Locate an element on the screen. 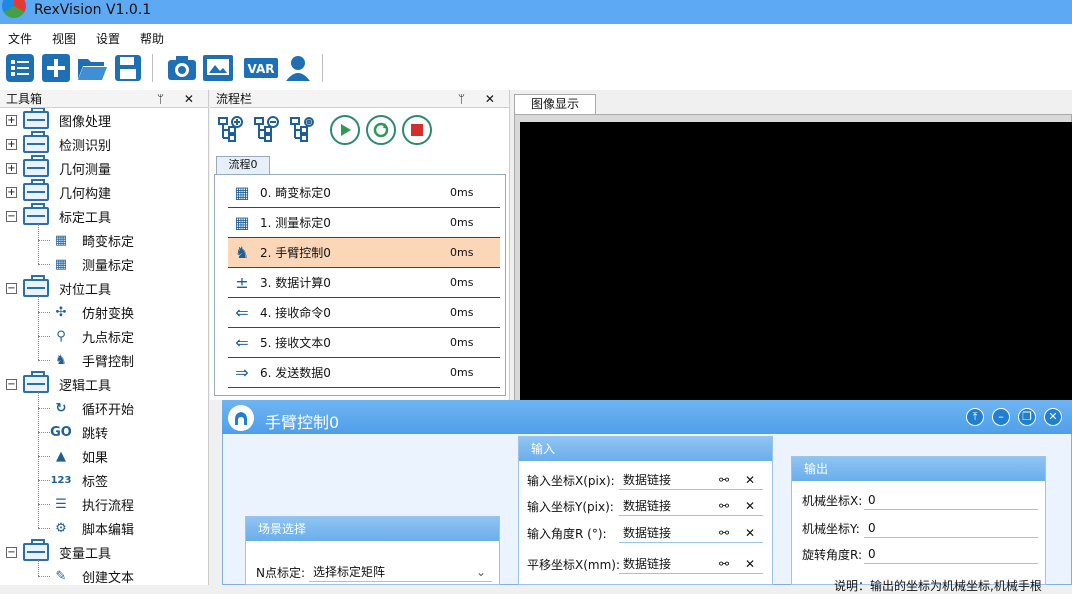  tree-group: − 对位工具 is located at coordinates (59, 287).